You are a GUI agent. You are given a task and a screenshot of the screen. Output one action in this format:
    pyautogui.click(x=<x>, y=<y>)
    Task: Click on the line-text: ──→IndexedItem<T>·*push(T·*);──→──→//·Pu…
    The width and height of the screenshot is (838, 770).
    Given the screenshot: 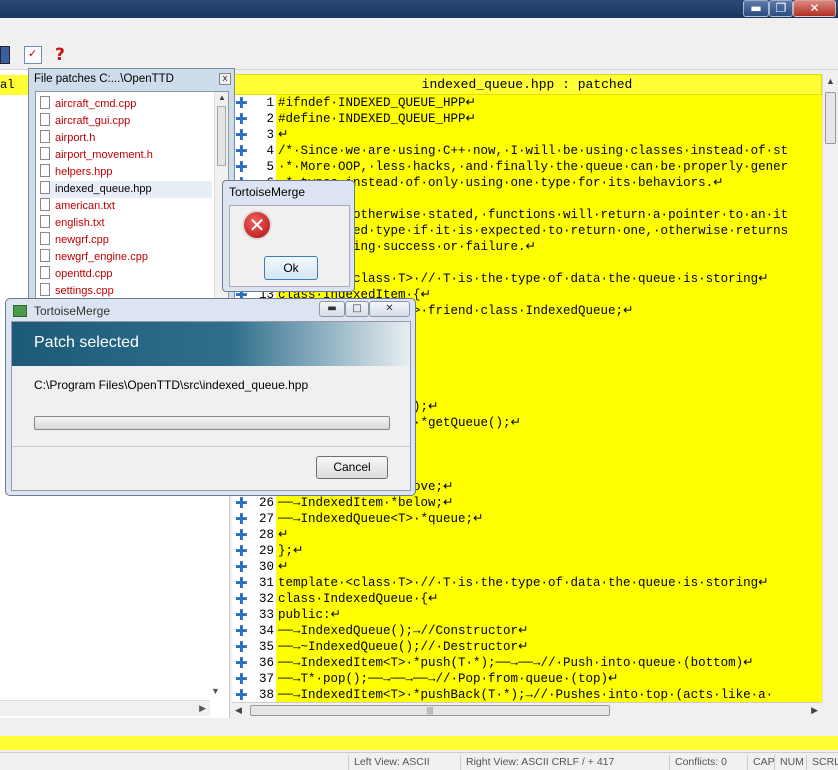 What is the action you would take?
    pyautogui.click(x=516, y=663)
    